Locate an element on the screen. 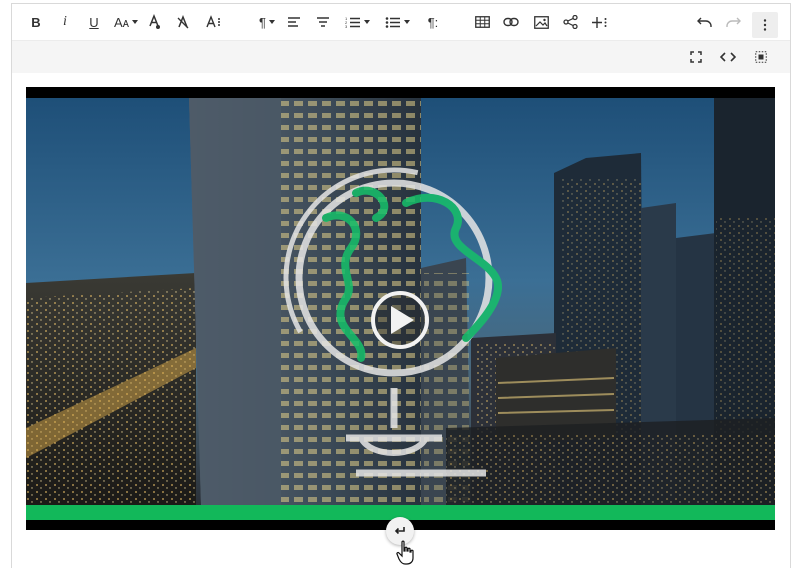 The width and height of the screenshot is (800, 568). more-paragraph-icon is located at coordinates (323, 22).